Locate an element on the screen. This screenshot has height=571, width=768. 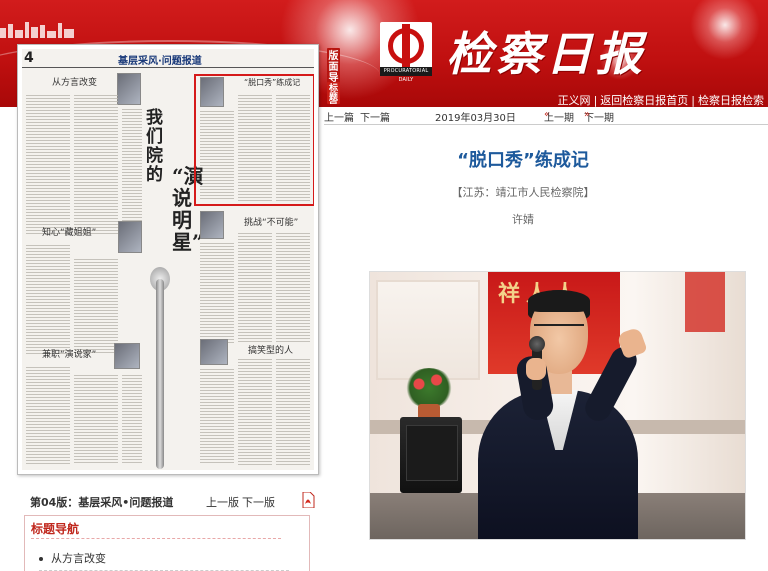
speaker-box is located at coordinates (431, 455).